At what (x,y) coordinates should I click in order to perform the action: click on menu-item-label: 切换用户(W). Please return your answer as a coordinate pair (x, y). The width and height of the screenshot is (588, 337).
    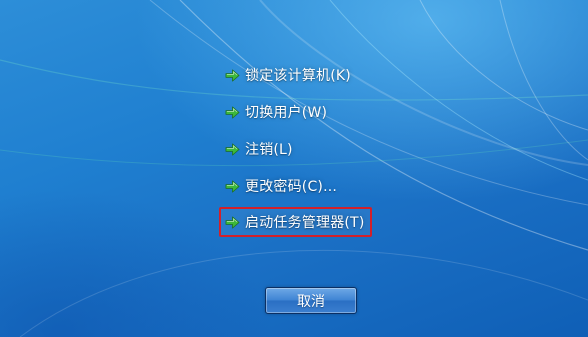
    Looking at the image, I should click on (286, 113).